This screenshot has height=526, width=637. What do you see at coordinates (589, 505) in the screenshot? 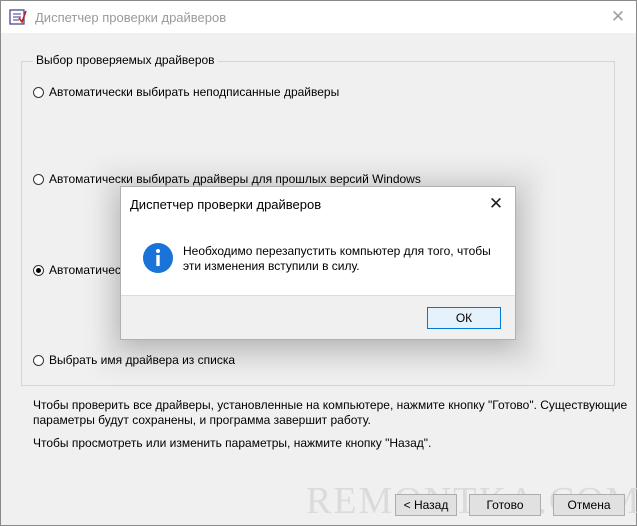
I see `cancel-button: Отмена` at bounding box center [589, 505].